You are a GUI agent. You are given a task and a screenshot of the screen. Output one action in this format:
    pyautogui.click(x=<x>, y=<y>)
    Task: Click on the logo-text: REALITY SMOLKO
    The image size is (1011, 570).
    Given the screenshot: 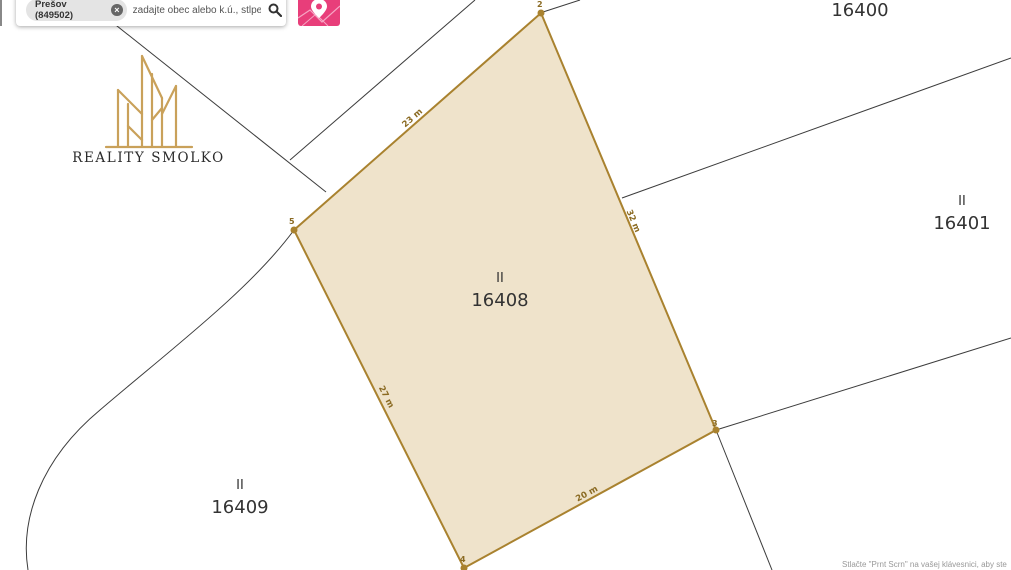 What is the action you would take?
    pyautogui.click(x=148, y=158)
    